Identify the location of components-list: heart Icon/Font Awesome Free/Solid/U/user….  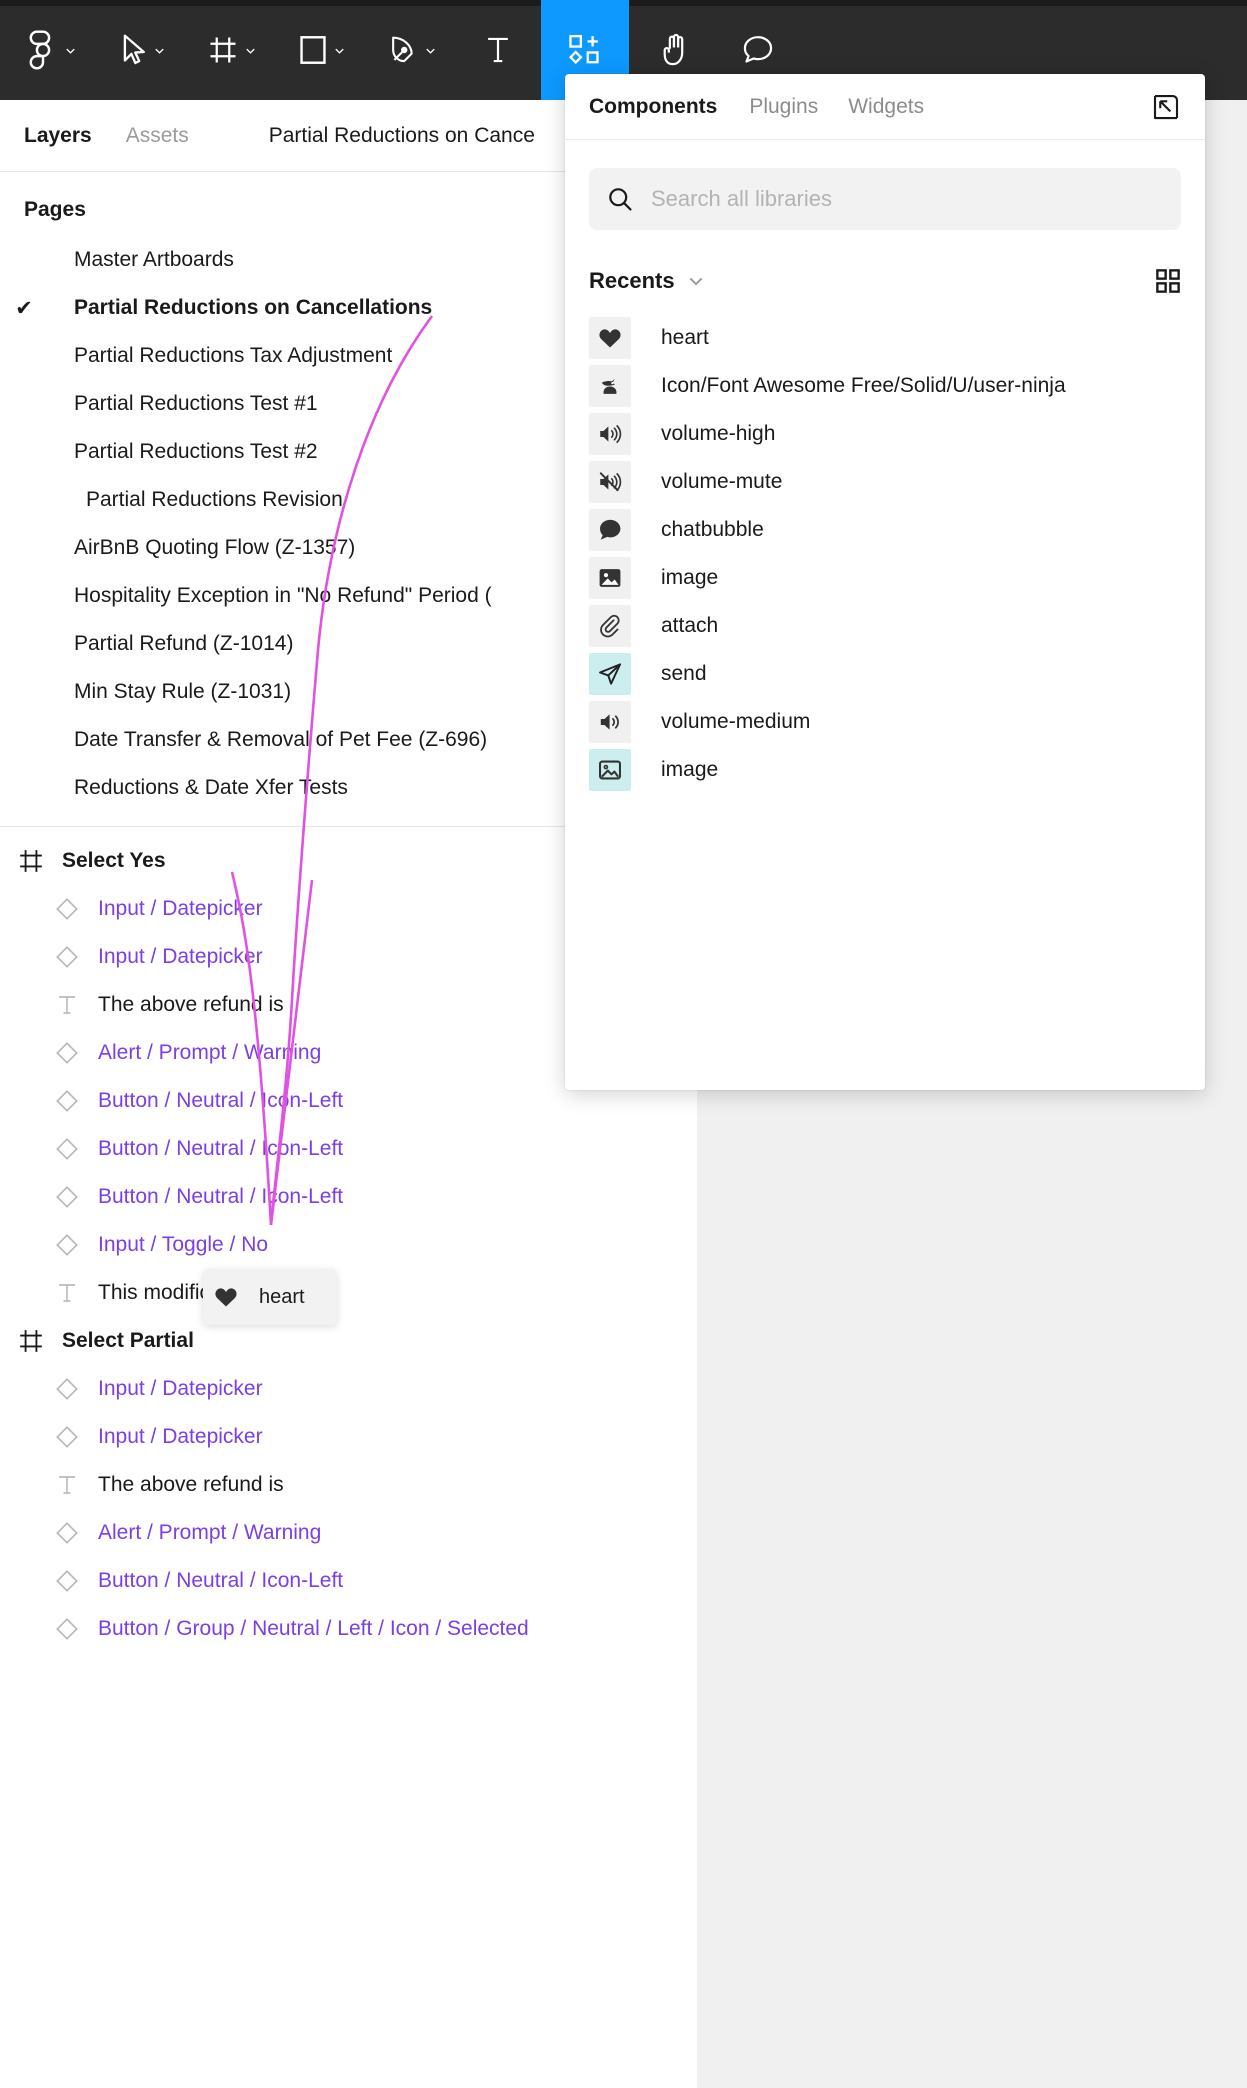
(885, 554).